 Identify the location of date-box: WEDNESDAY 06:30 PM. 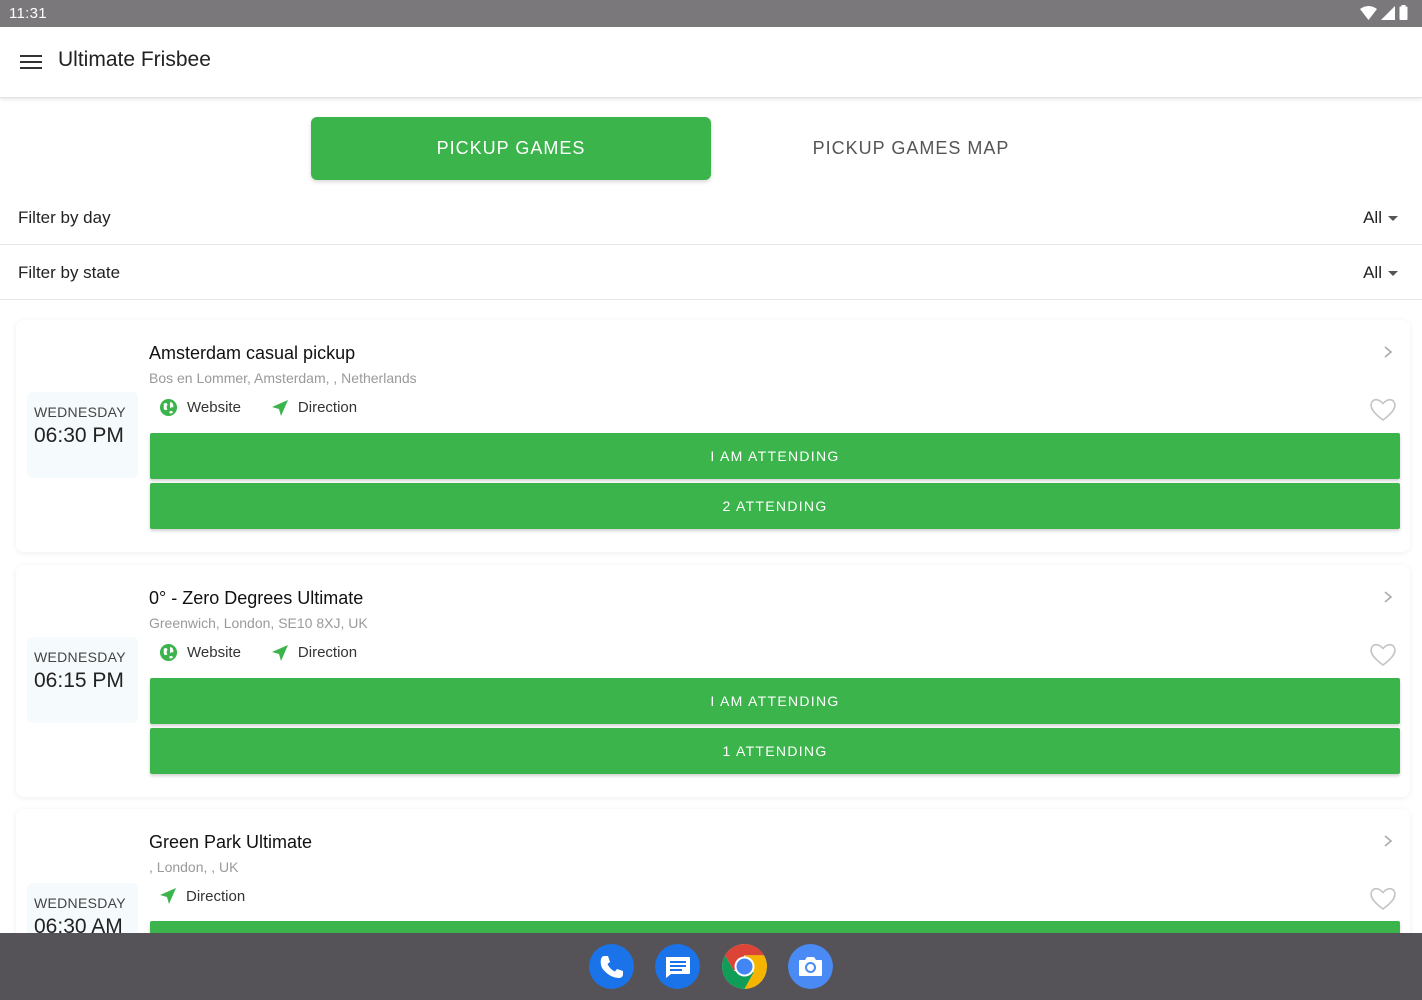
(82, 435).